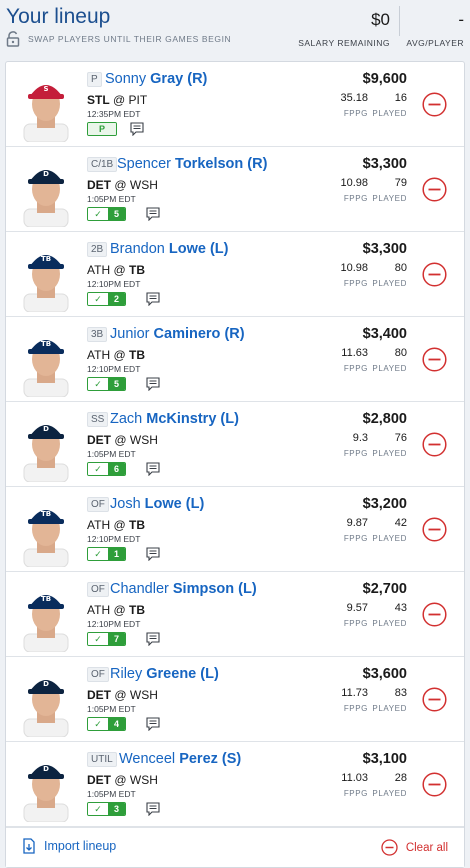 The image size is (470, 868). Describe the element at coordinates (384, 589) in the screenshot. I see `player-salary: $2,700` at that location.